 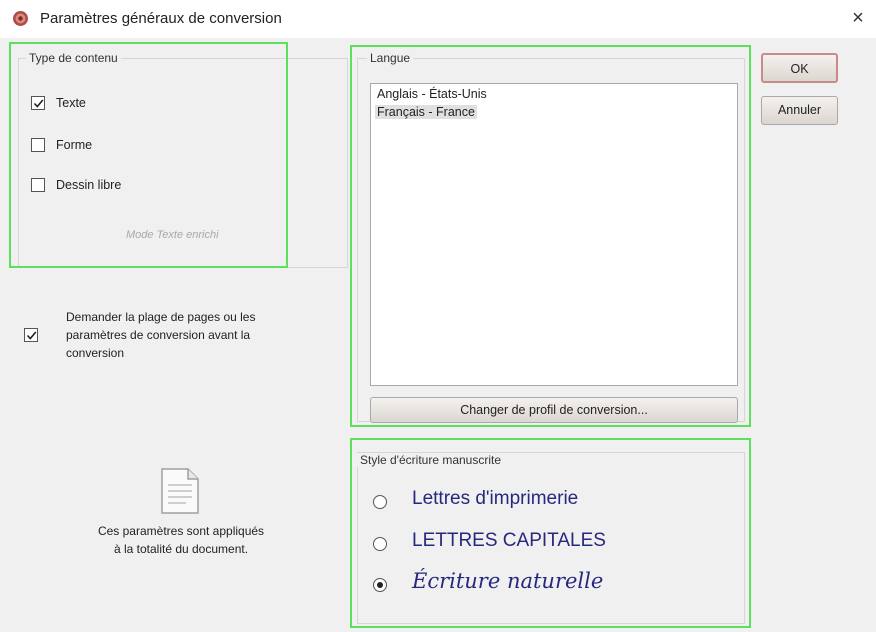 What do you see at coordinates (74, 145) in the screenshot?
I see `checkbox-forme-label: Forme` at bounding box center [74, 145].